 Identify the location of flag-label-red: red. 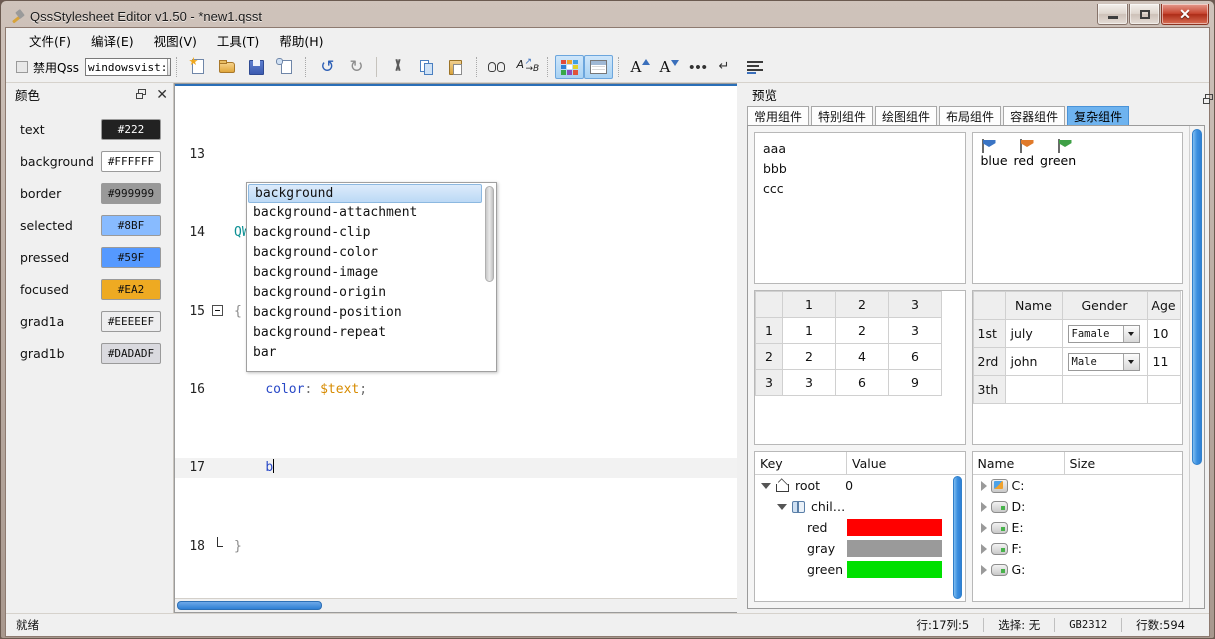
(1024, 160).